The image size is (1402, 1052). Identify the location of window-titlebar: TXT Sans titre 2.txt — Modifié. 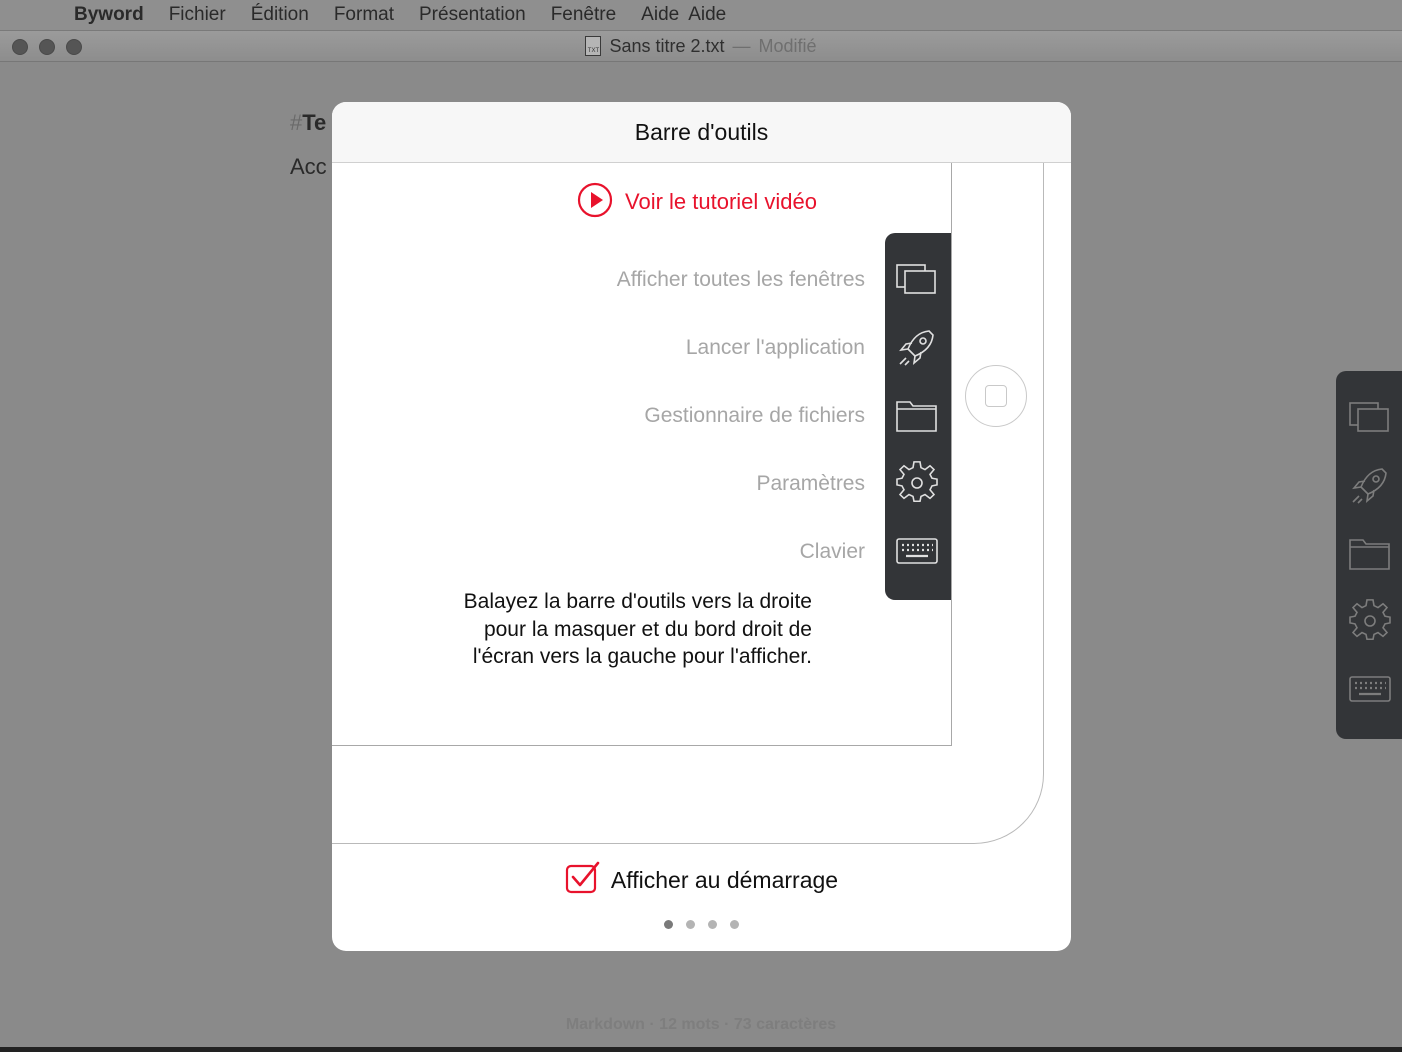
(701, 46).